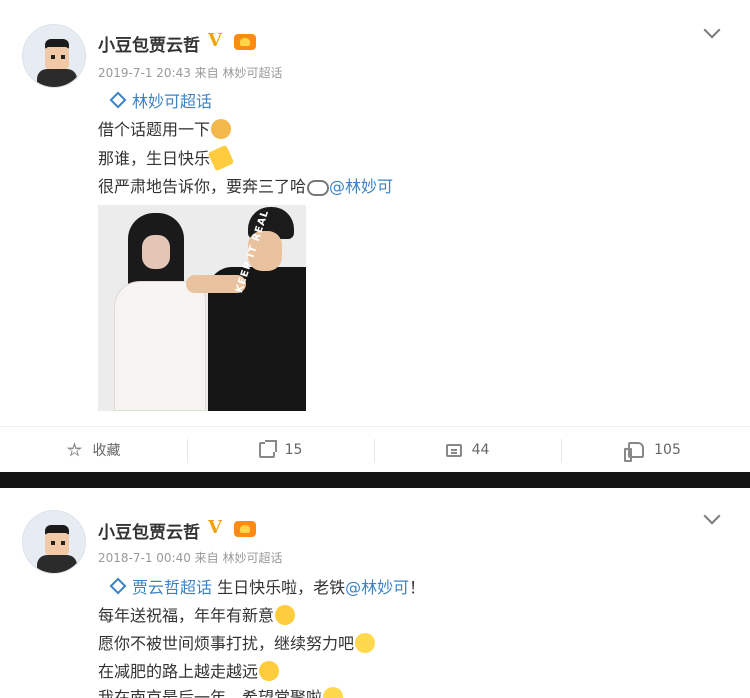 This screenshot has width=750, height=698. I want to click on glasses-emoji-icon, so click(318, 188).